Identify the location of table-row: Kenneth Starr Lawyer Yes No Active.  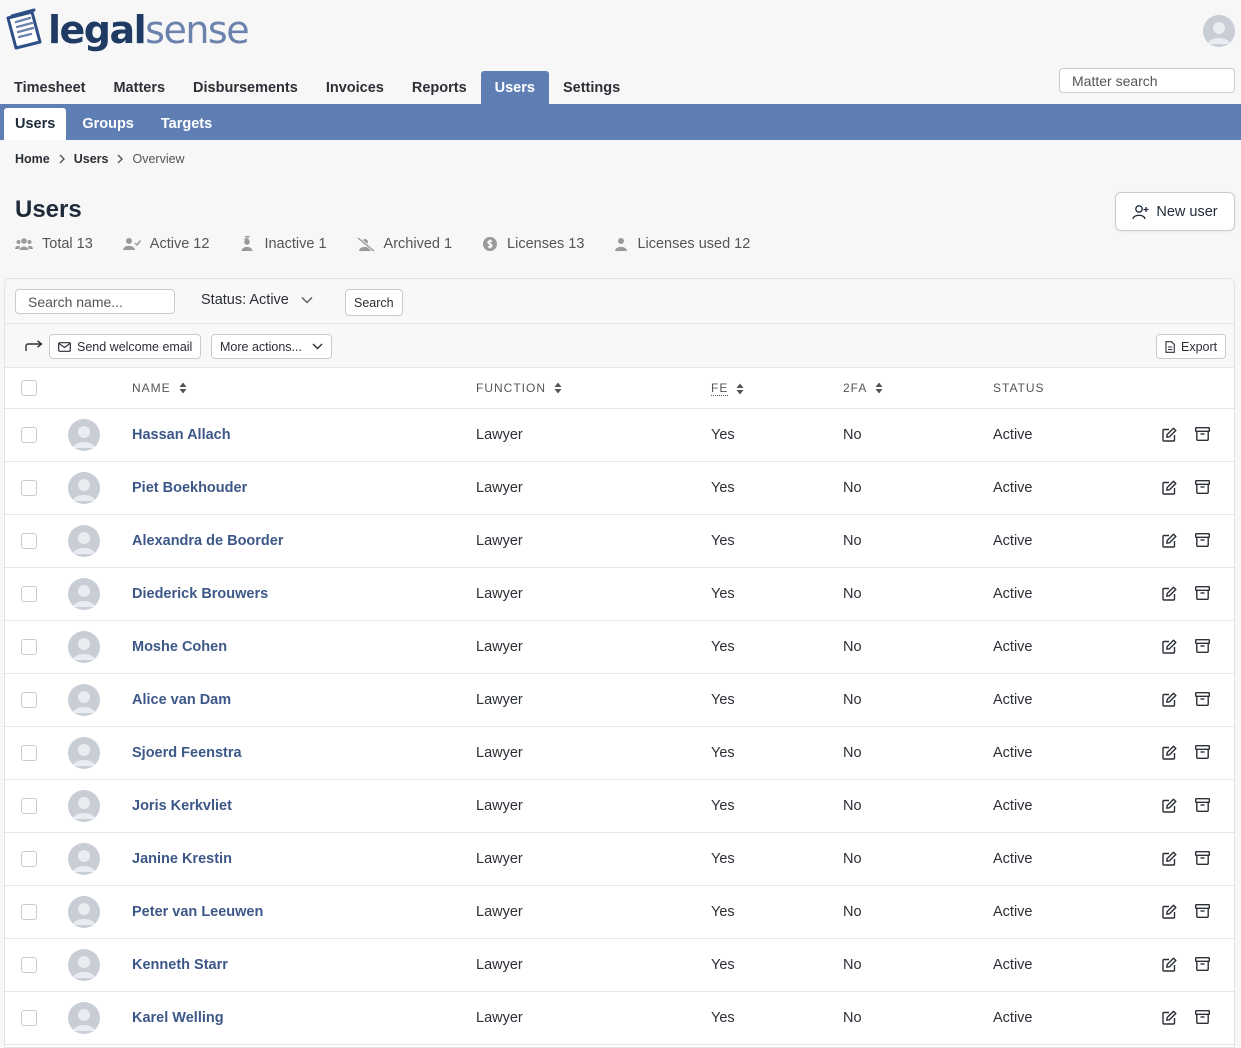
(619, 965).